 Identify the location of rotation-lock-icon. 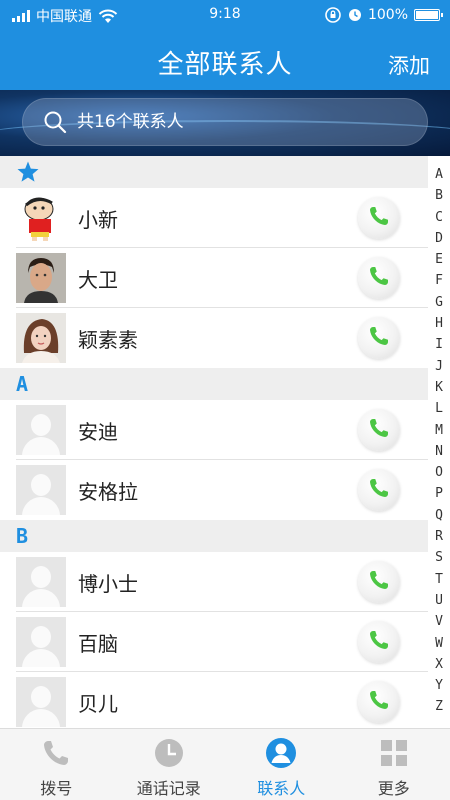
(333, 15).